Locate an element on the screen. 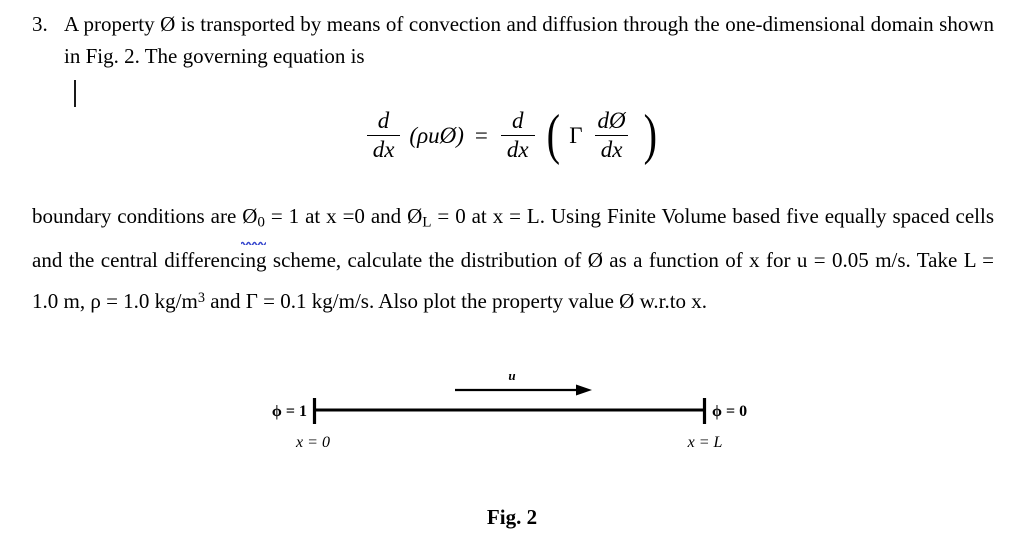 The height and width of the screenshot is (535, 1024). lhs-operand: (ρuØ) is located at coordinates (436, 135).